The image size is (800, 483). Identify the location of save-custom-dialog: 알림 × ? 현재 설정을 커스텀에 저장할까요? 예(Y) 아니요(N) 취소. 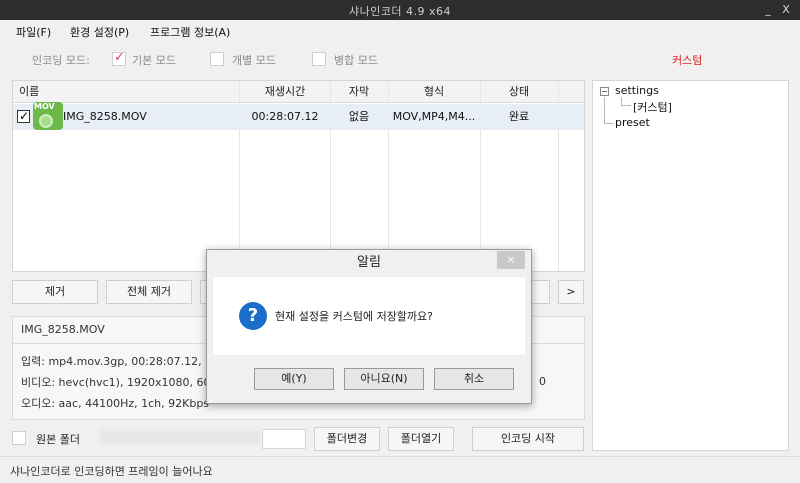
(369, 326).